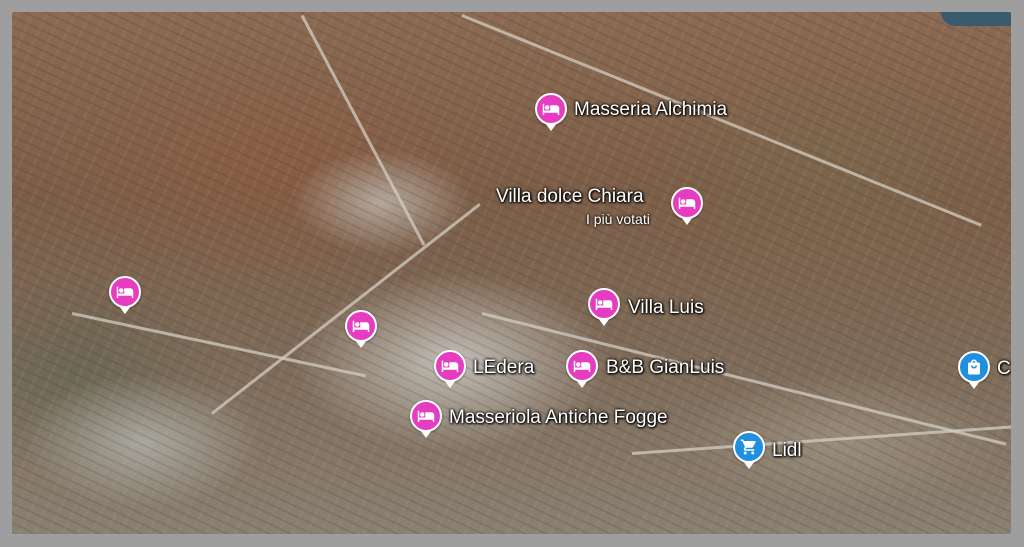  I want to click on marker-label: C, so click(1004, 369).